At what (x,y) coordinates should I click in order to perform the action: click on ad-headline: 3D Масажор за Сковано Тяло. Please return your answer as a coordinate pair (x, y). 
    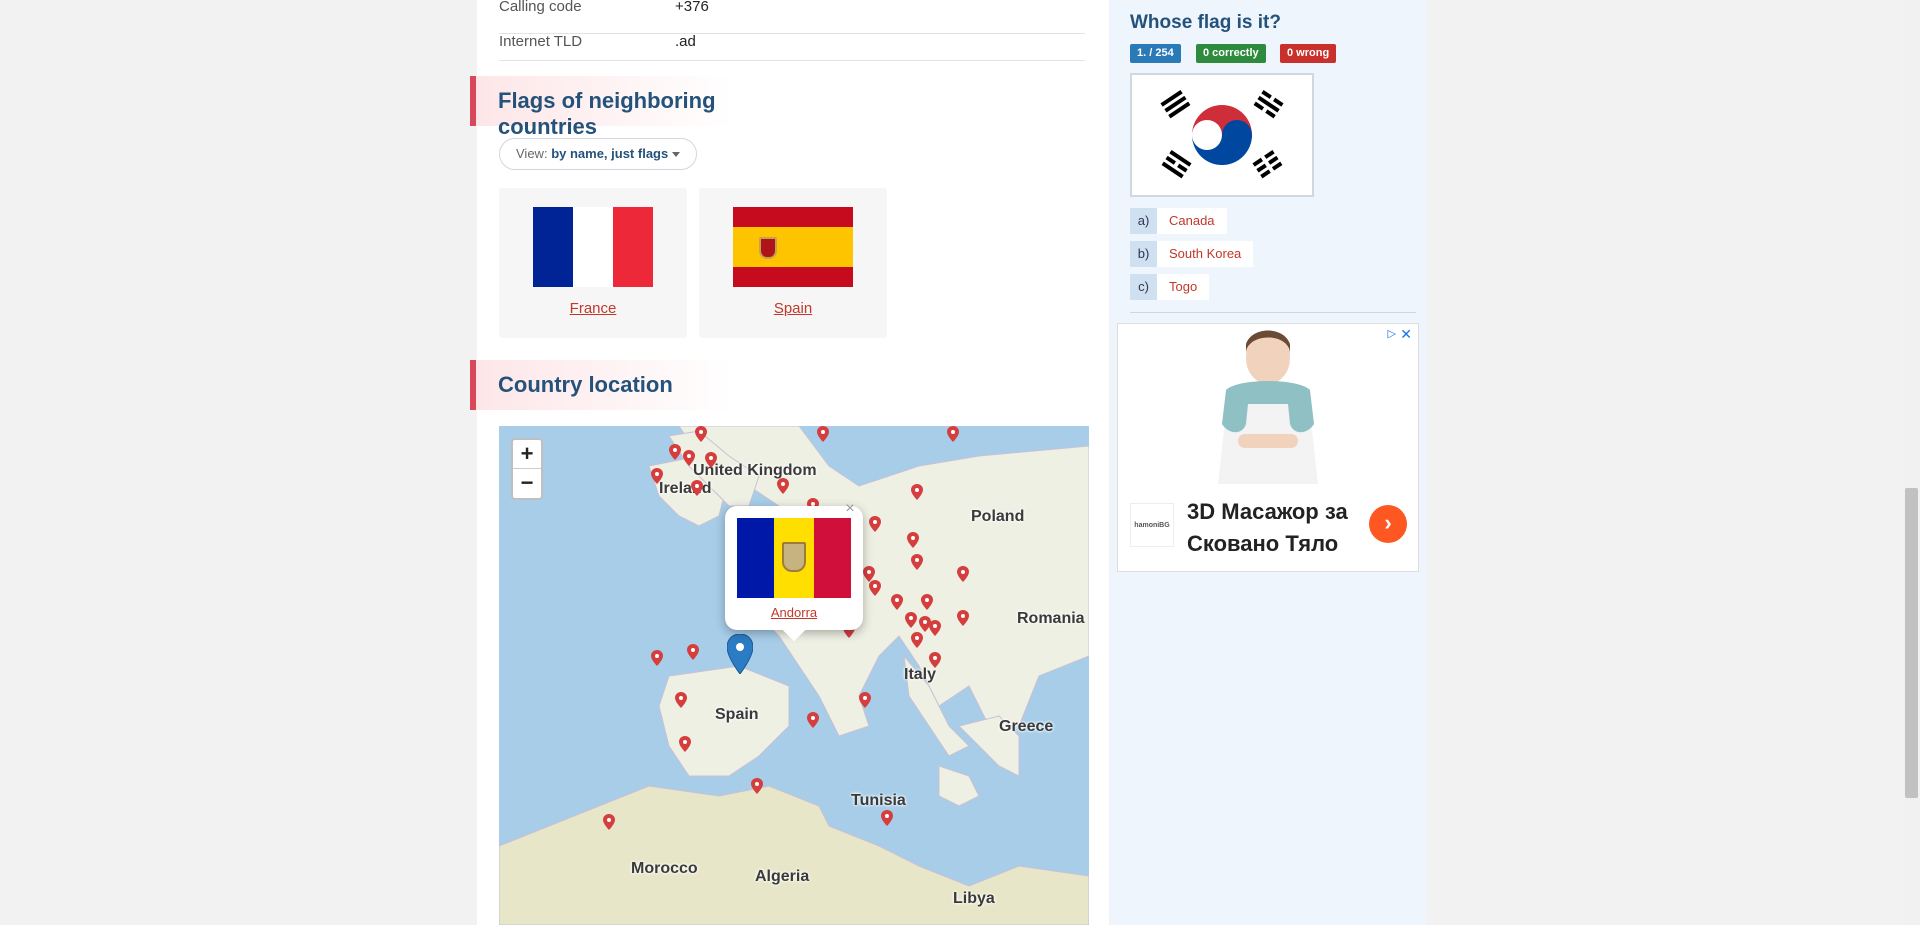
    Looking at the image, I should click on (1277, 528).